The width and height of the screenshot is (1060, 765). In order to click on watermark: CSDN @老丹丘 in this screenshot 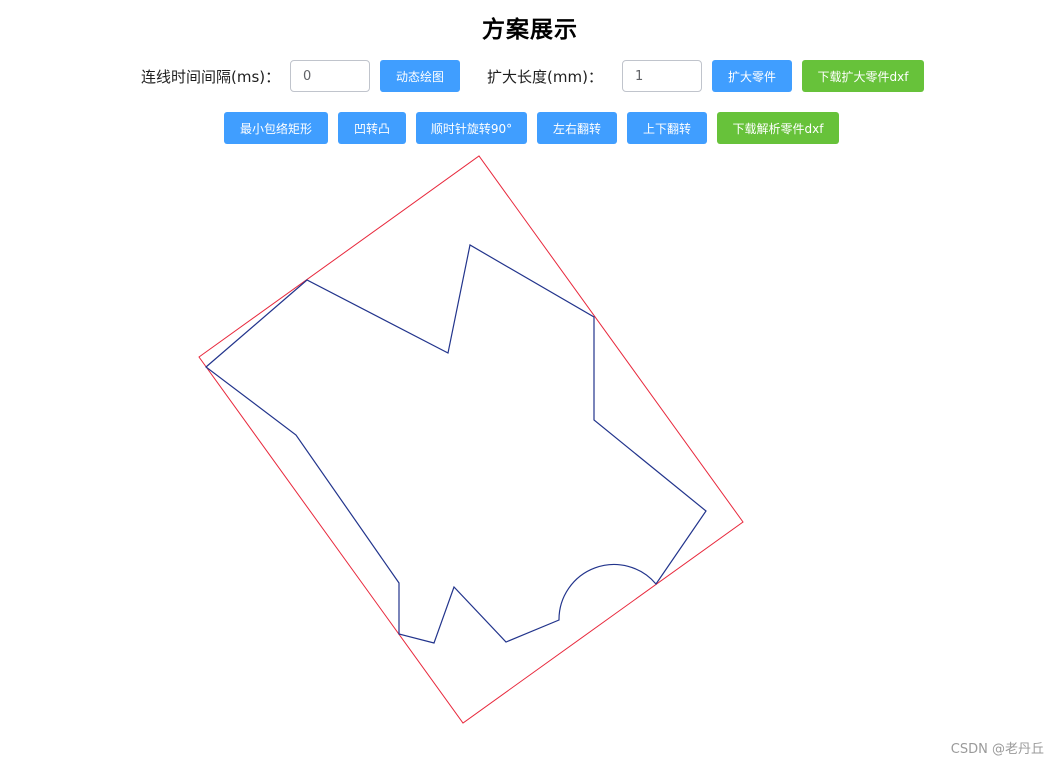, I will do `click(997, 749)`.